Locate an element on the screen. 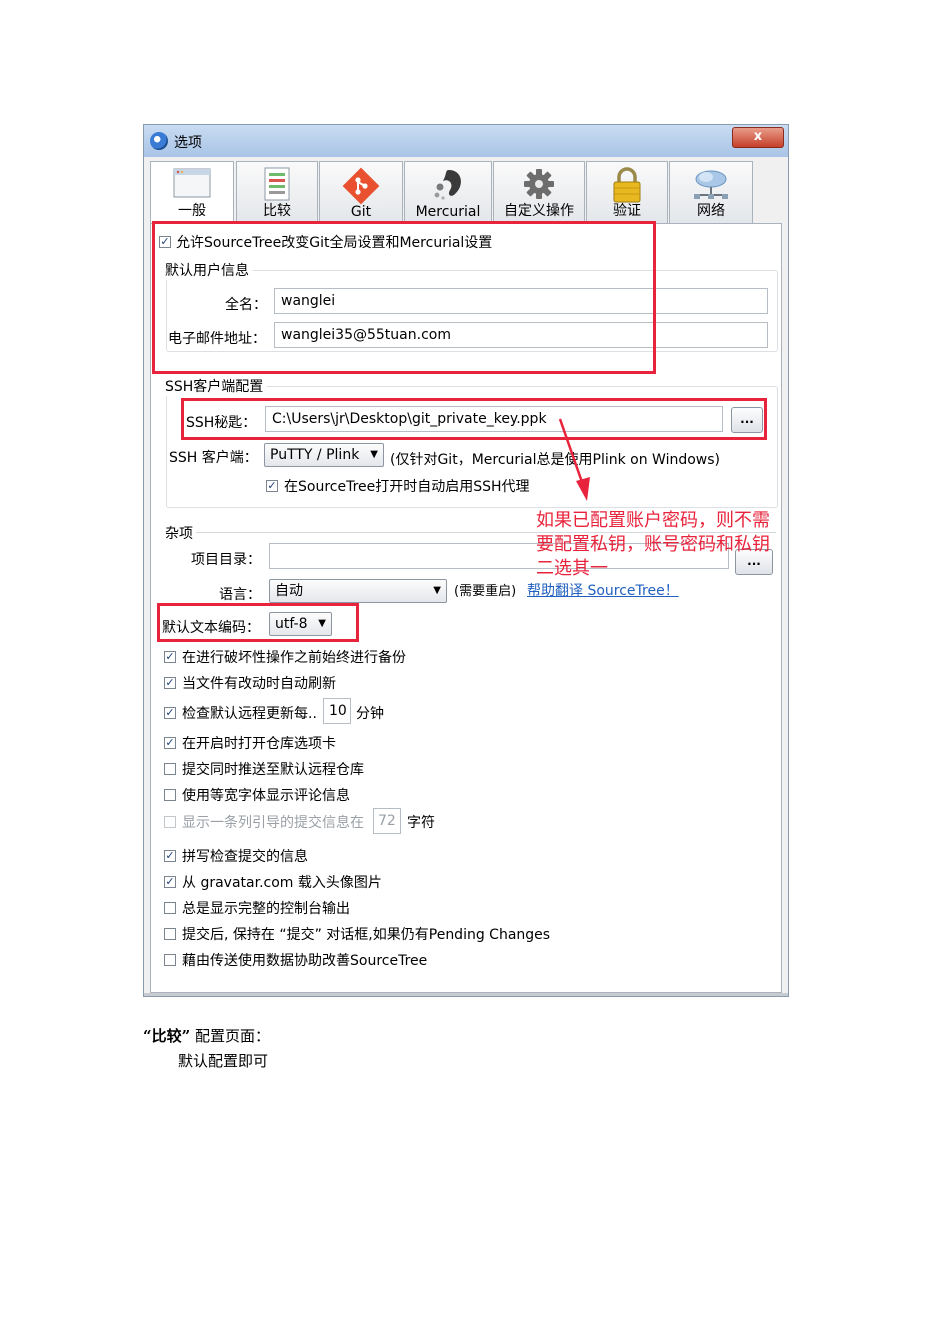 The image size is (950, 1344). ssh-client-select: PuTTY / Plink ▼ is located at coordinates (324, 455).